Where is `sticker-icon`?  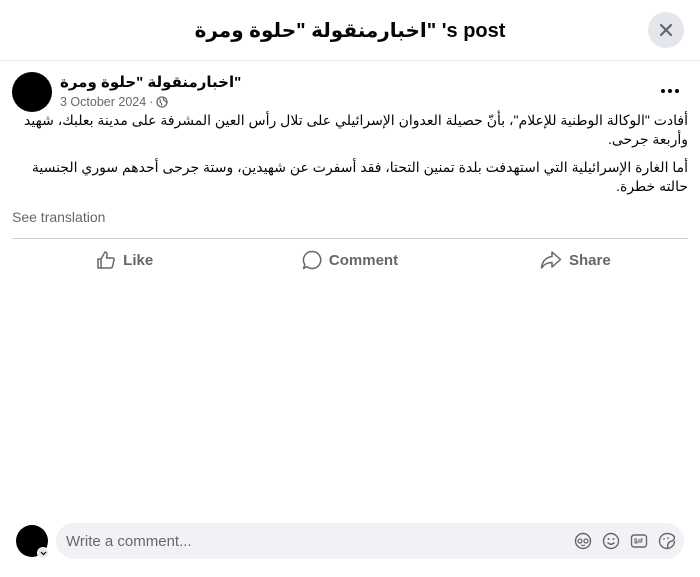
sticker-icon is located at coordinates (667, 541).